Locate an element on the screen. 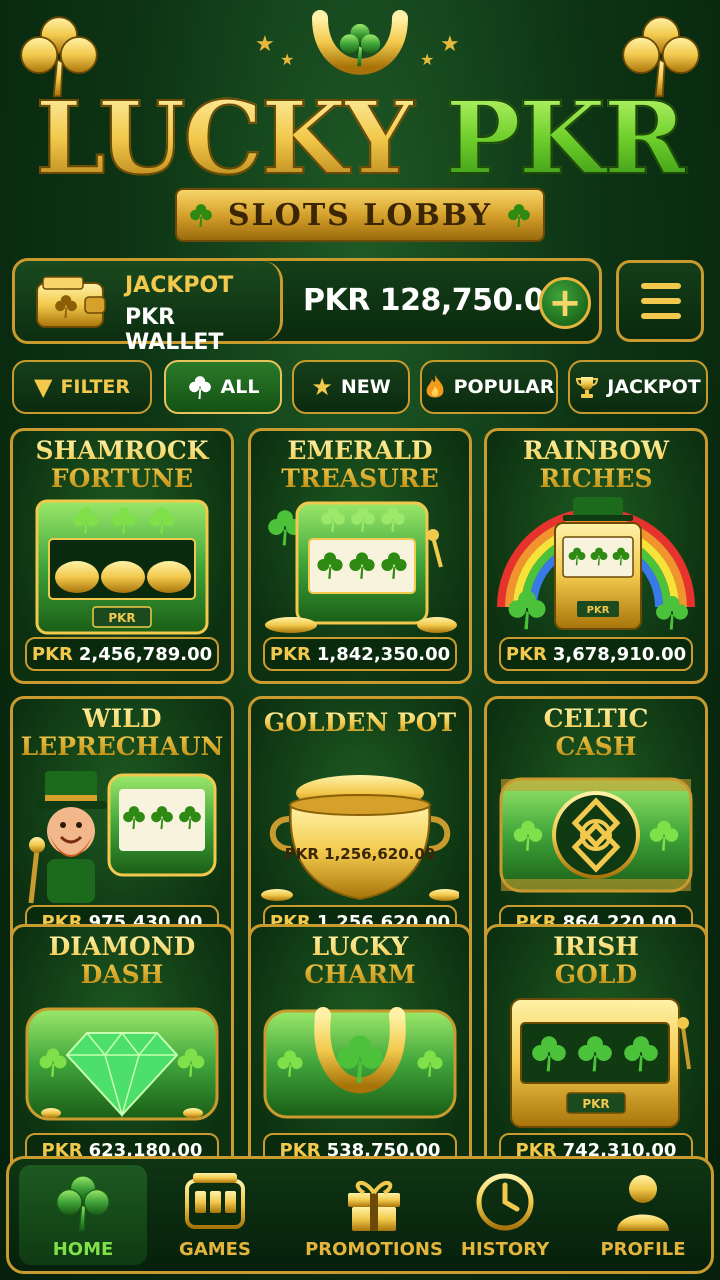  hamburger-icon is located at coordinates (661, 286).